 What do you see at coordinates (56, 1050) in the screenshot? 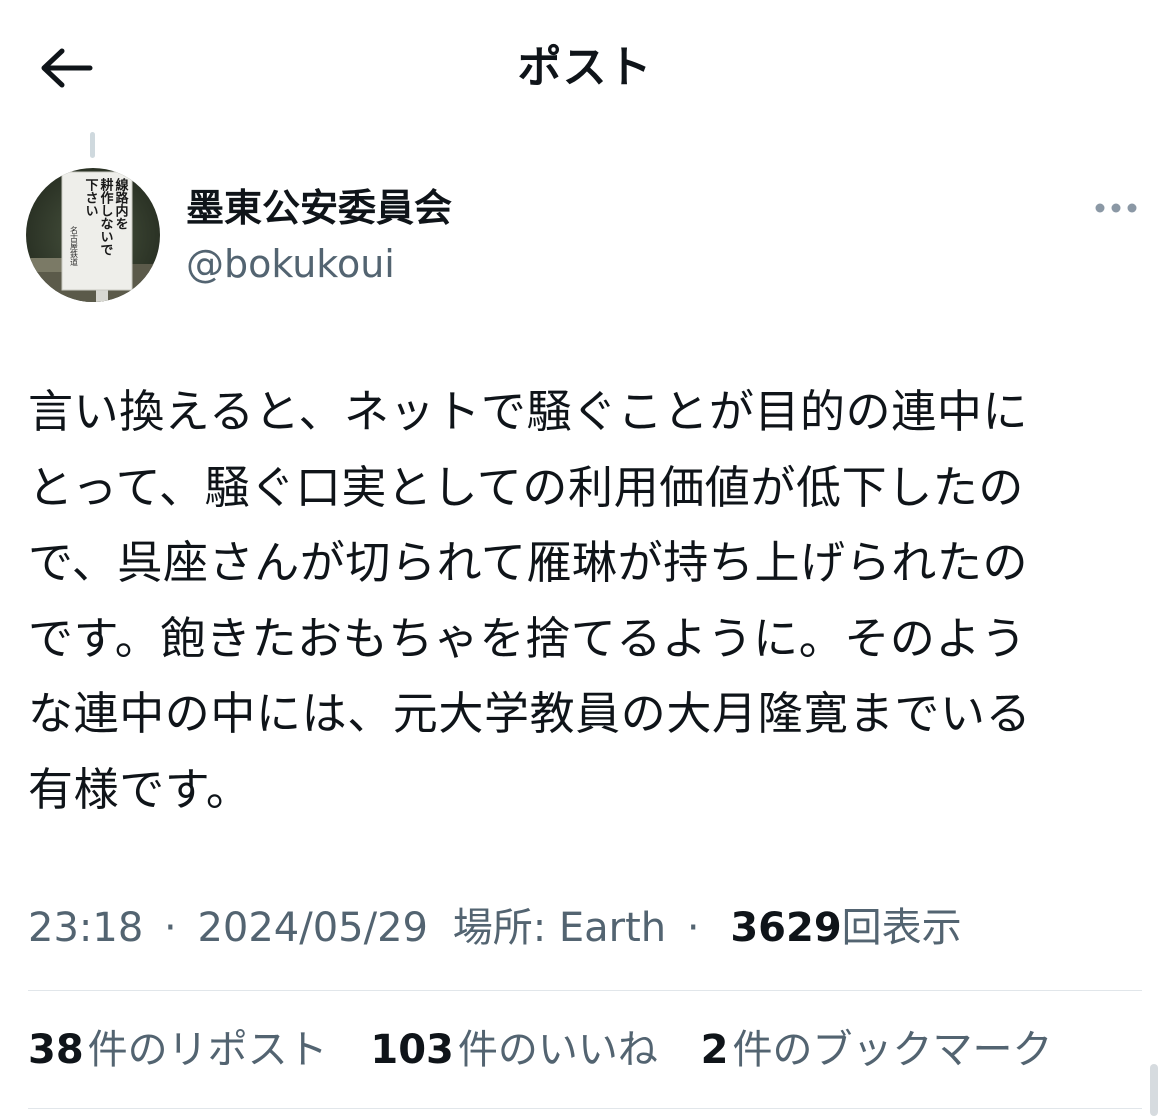
I see `reposts-count: 38` at bounding box center [56, 1050].